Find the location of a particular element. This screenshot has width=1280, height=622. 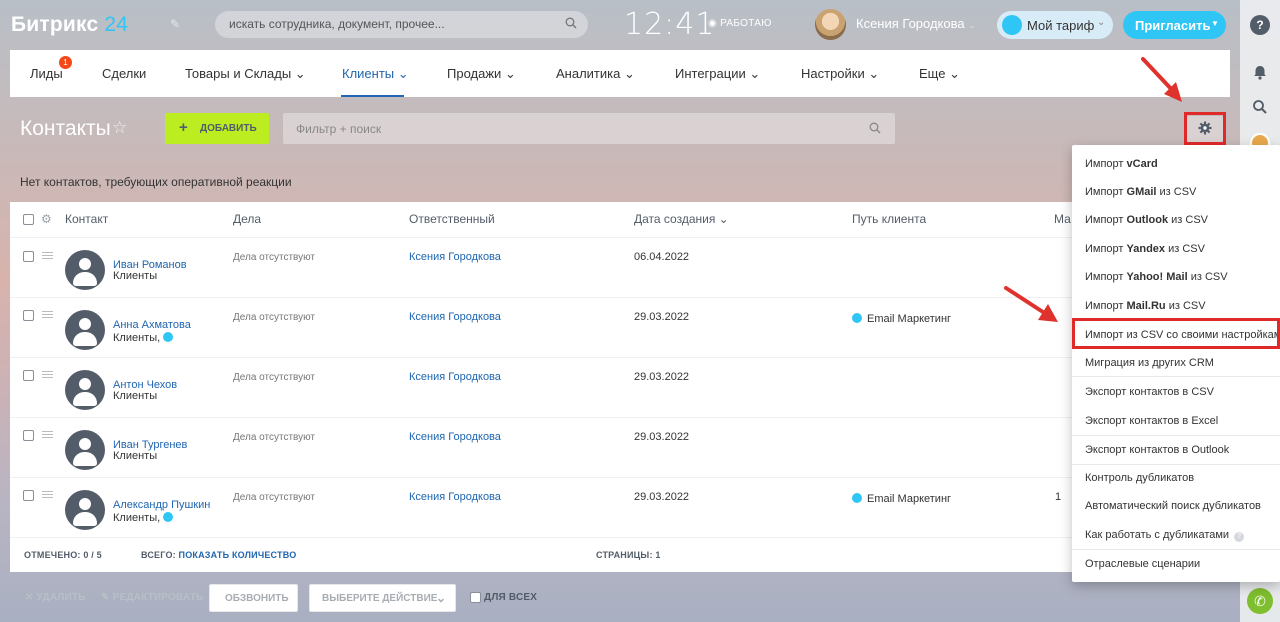

menu-item-duplicates-help: Как работать с дубликатами? is located at coordinates (1165, 535).